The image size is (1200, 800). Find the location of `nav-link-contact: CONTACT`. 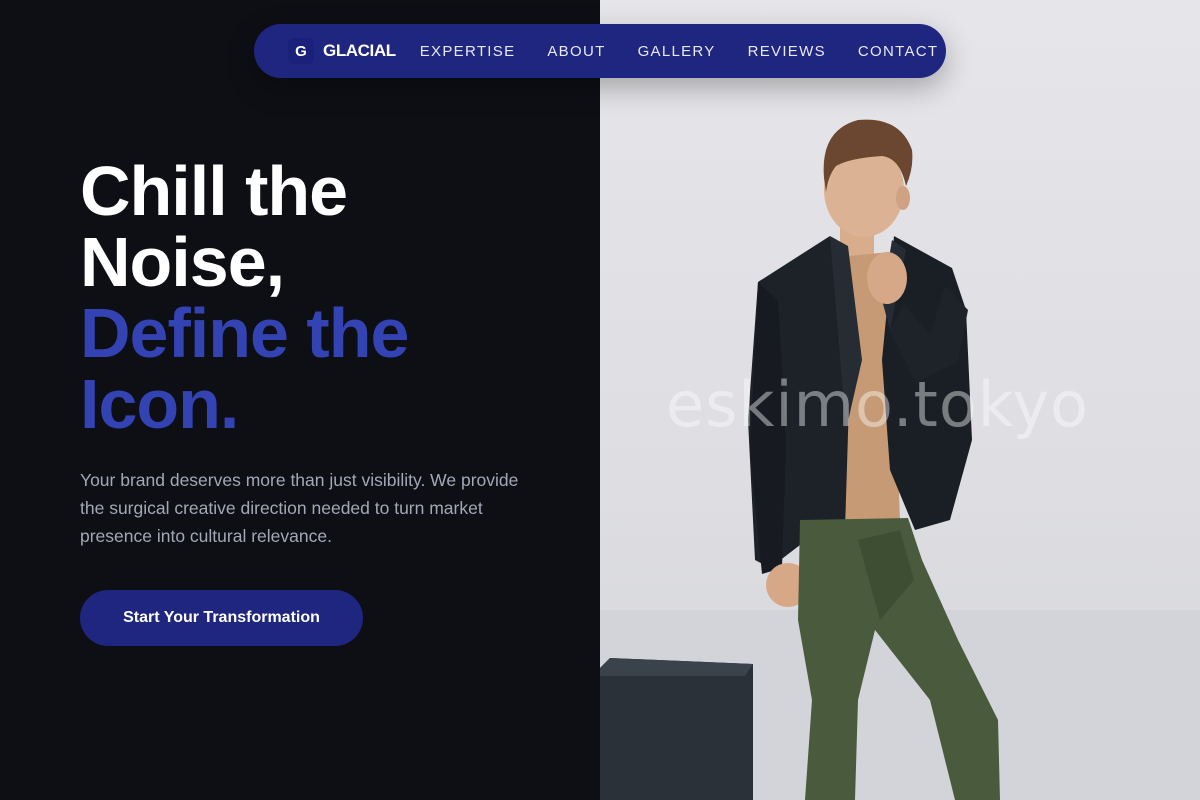

nav-link-contact: CONTACT is located at coordinates (898, 51).